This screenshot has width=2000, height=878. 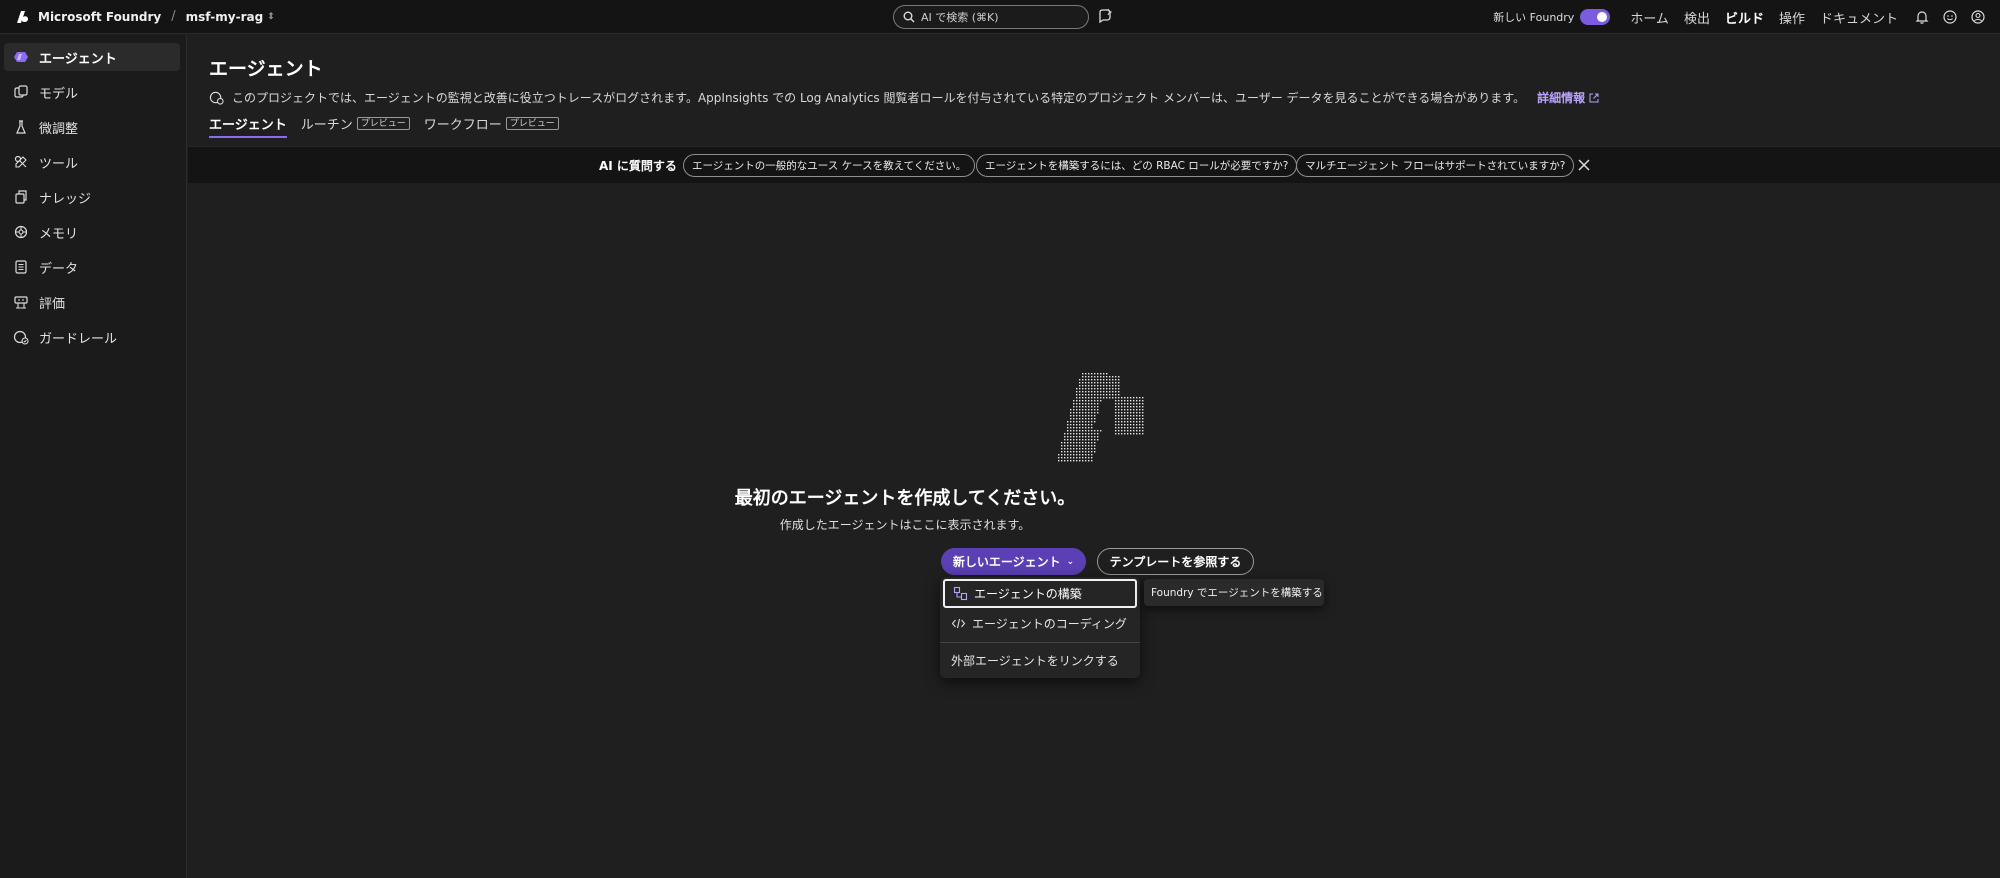 What do you see at coordinates (1697, 17) in the screenshot?
I see `nav-discover: 検出` at bounding box center [1697, 17].